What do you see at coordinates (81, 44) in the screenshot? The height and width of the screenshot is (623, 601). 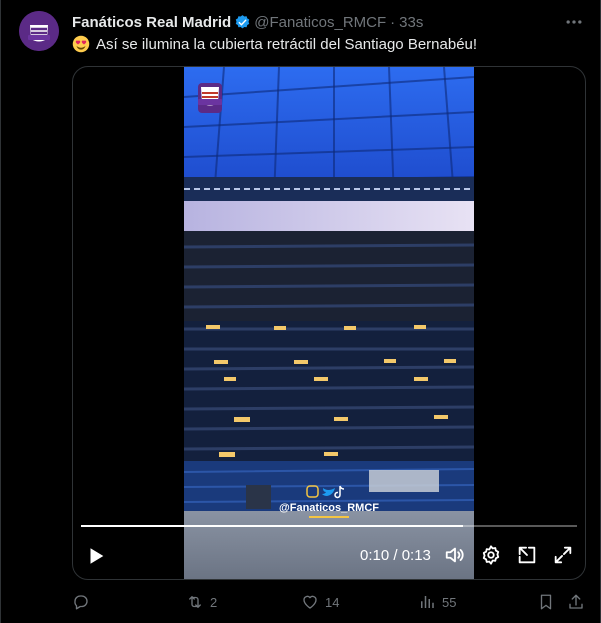 I see `heart-eyes-emoji-icon` at bounding box center [81, 44].